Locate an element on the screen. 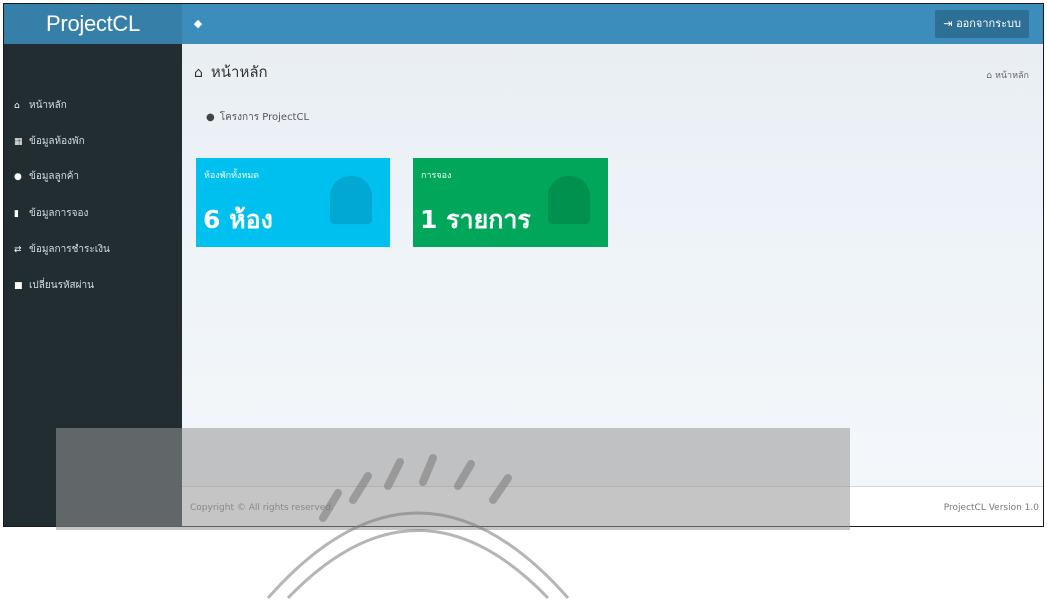  breadcrumb: ⌂ หน้าหลัก is located at coordinates (1007, 75).